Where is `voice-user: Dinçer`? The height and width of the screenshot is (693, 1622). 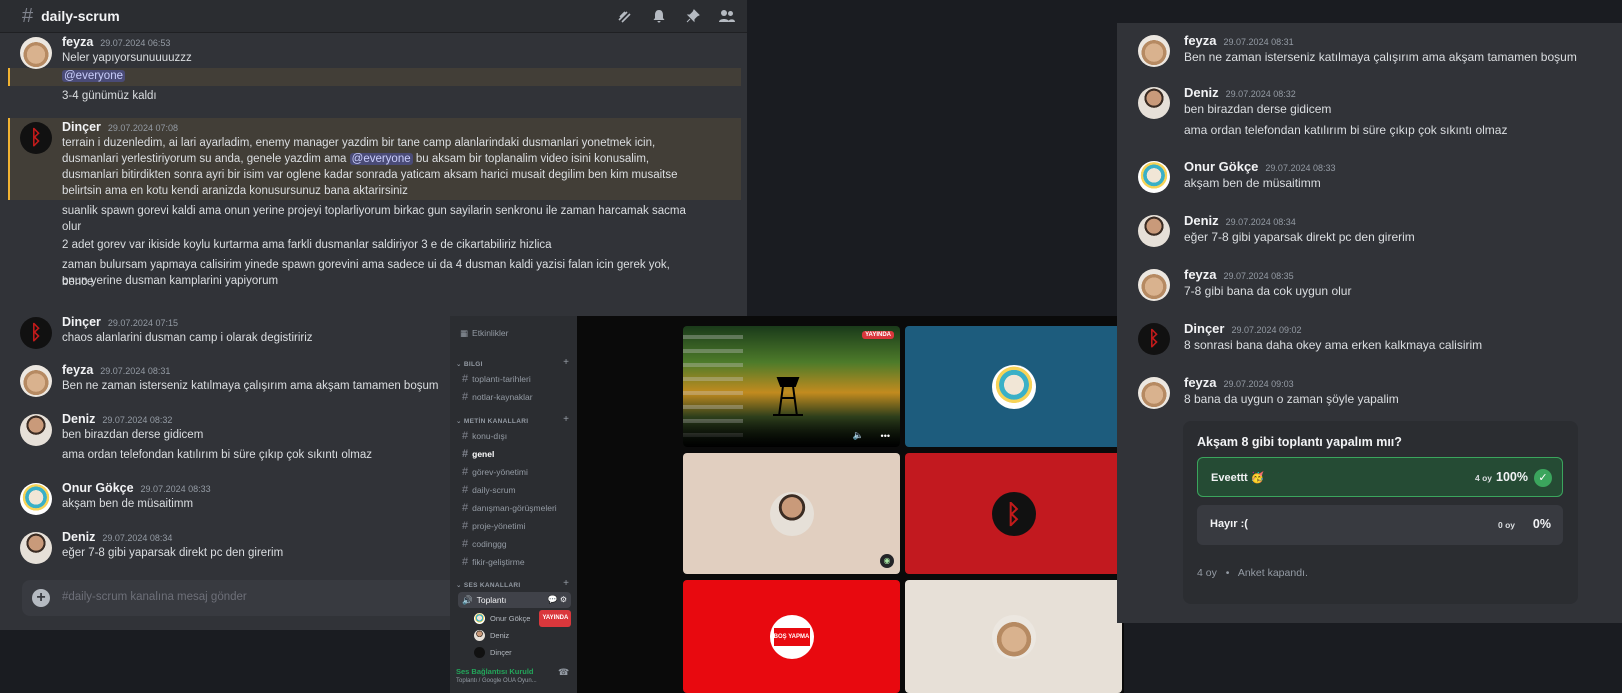 voice-user: Dinçer is located at coordinates (493, 652).